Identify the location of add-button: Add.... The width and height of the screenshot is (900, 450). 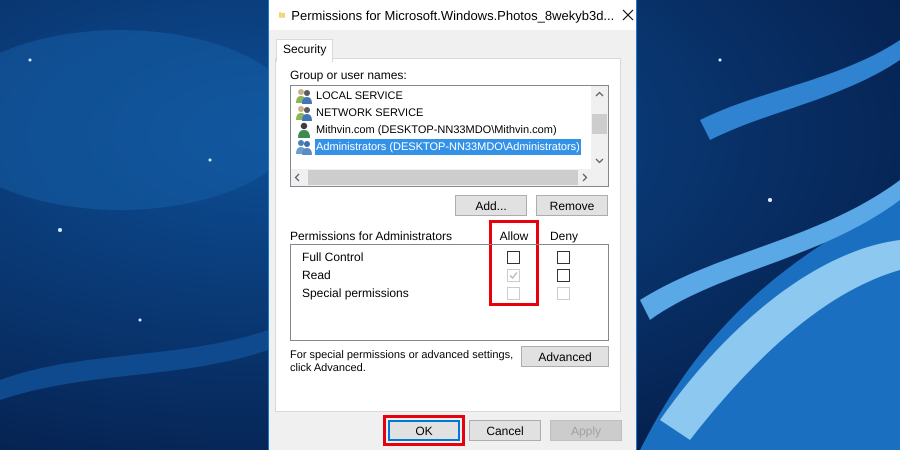
(491, 205).